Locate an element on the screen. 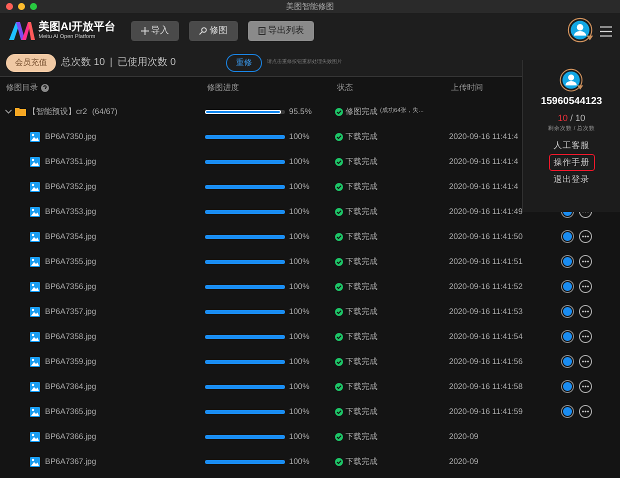 The width and height of the screenshot is (620, 478). menu-item: 操作手册 is located at coordinates (571, 162).